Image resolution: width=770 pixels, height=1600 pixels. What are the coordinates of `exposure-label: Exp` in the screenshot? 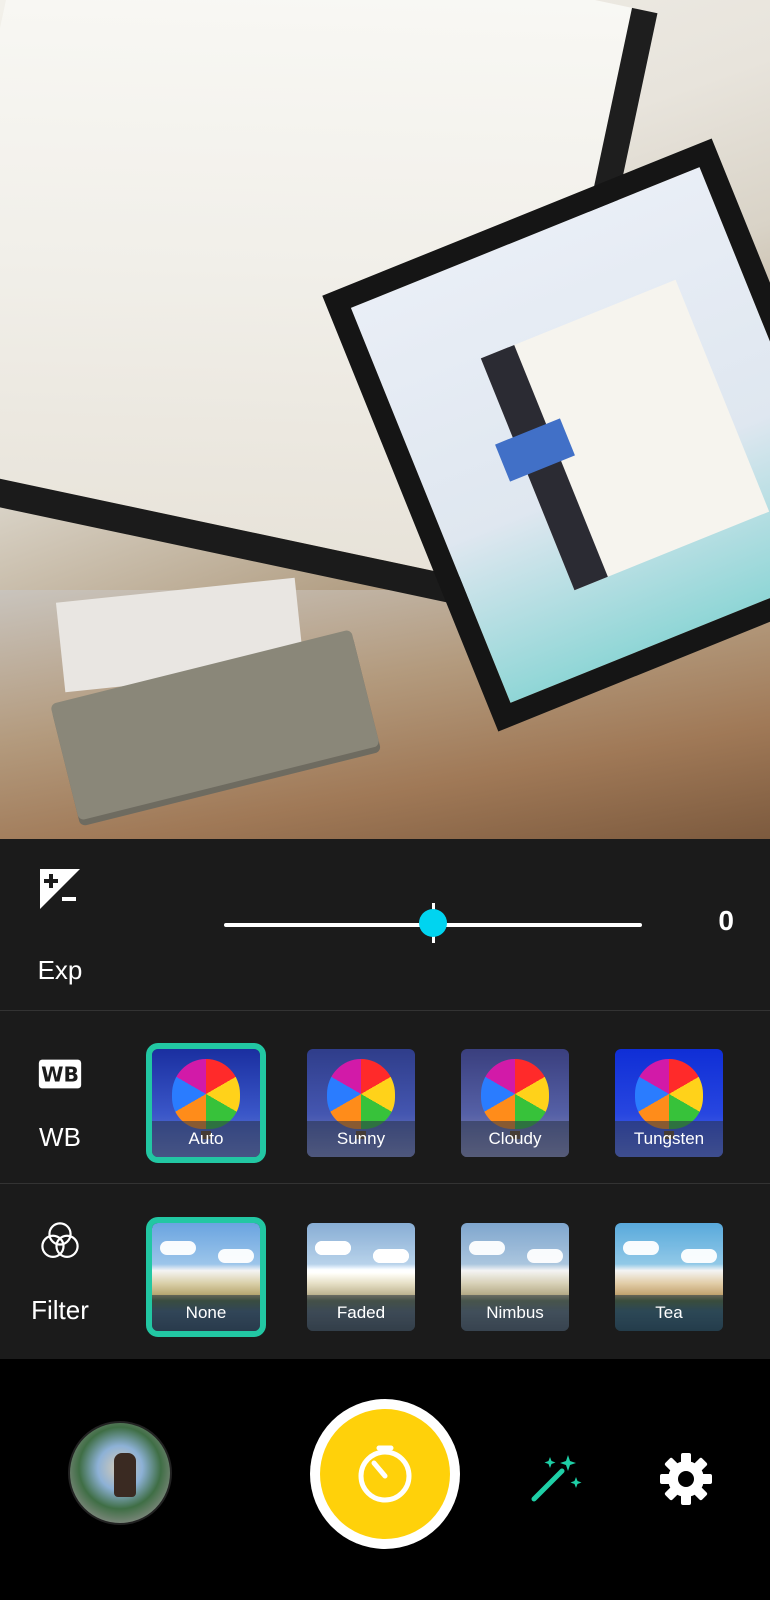 It's located at (60, 970).